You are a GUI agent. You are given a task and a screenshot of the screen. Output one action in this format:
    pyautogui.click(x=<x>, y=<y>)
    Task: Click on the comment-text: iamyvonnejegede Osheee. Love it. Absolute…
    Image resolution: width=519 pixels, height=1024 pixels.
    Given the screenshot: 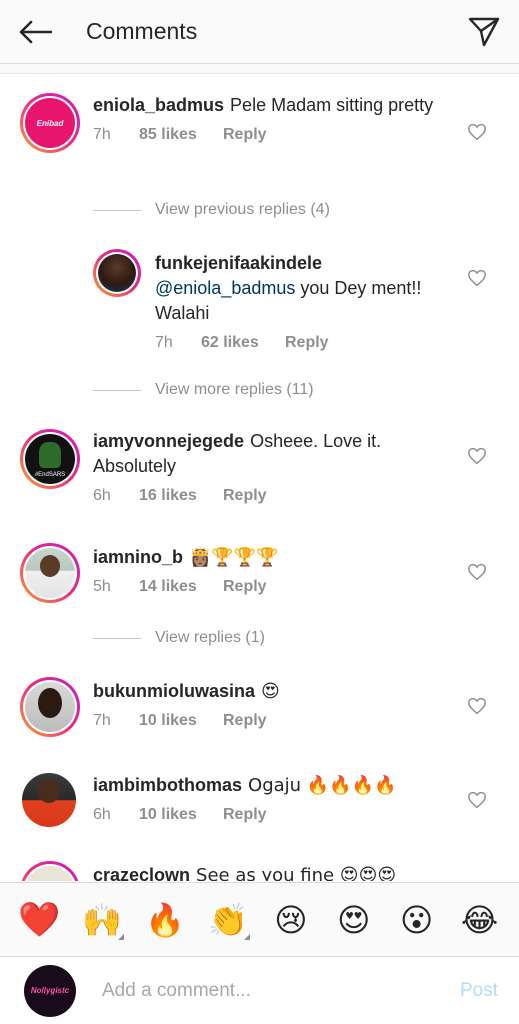 What is the action you would take?
    pyautogui.click(x=271, y=454)
    